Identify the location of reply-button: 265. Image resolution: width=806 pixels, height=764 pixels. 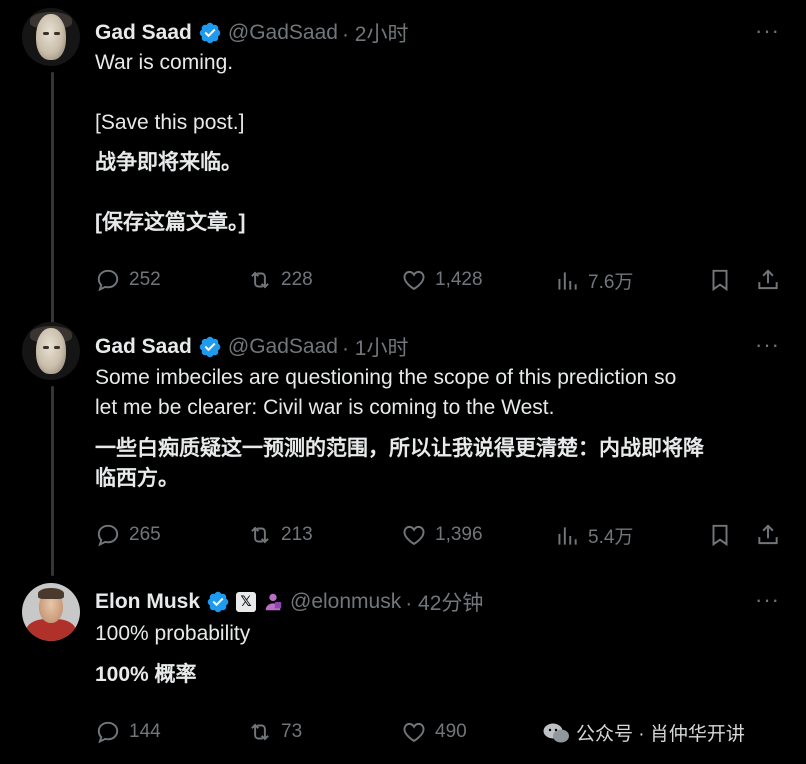
(128, 535).